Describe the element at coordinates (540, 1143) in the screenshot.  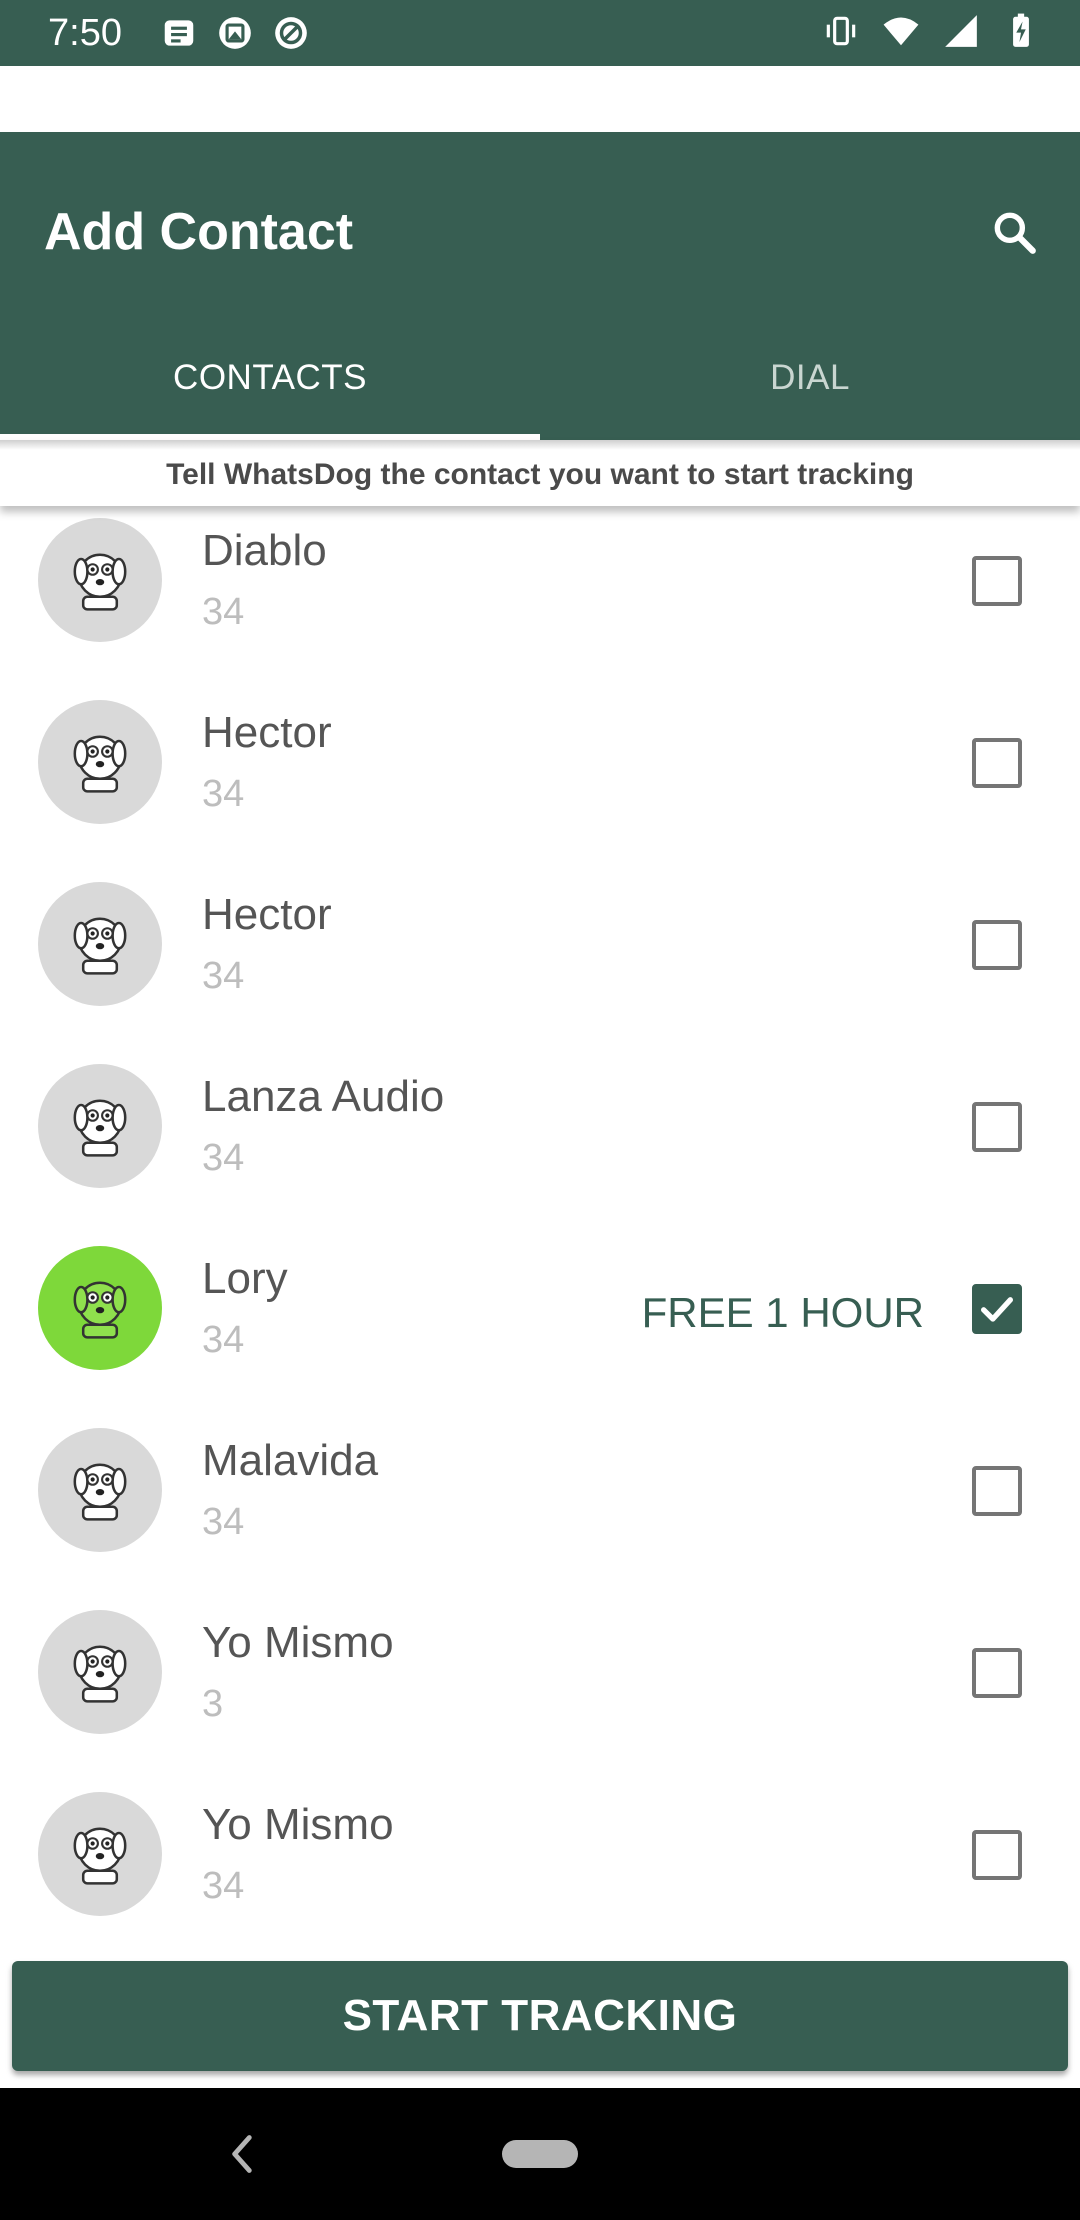
I see `list-item: Lanza Audio 34` at that location.